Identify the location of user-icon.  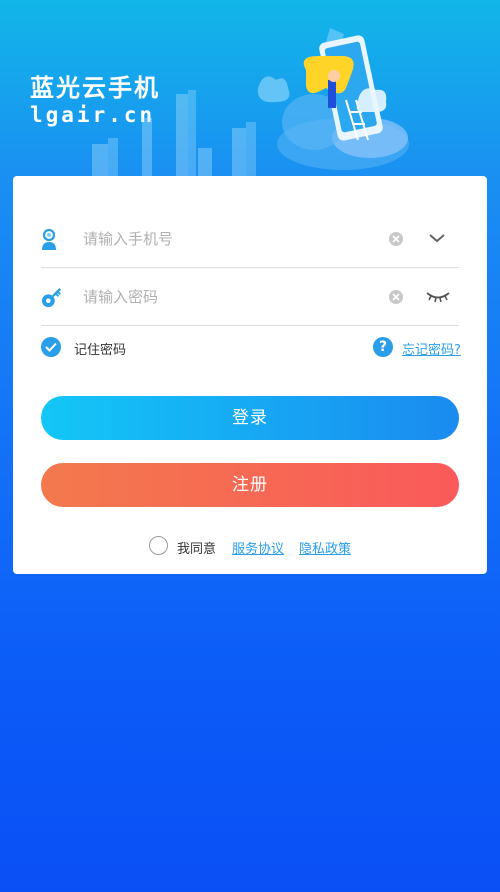
(49, 239).